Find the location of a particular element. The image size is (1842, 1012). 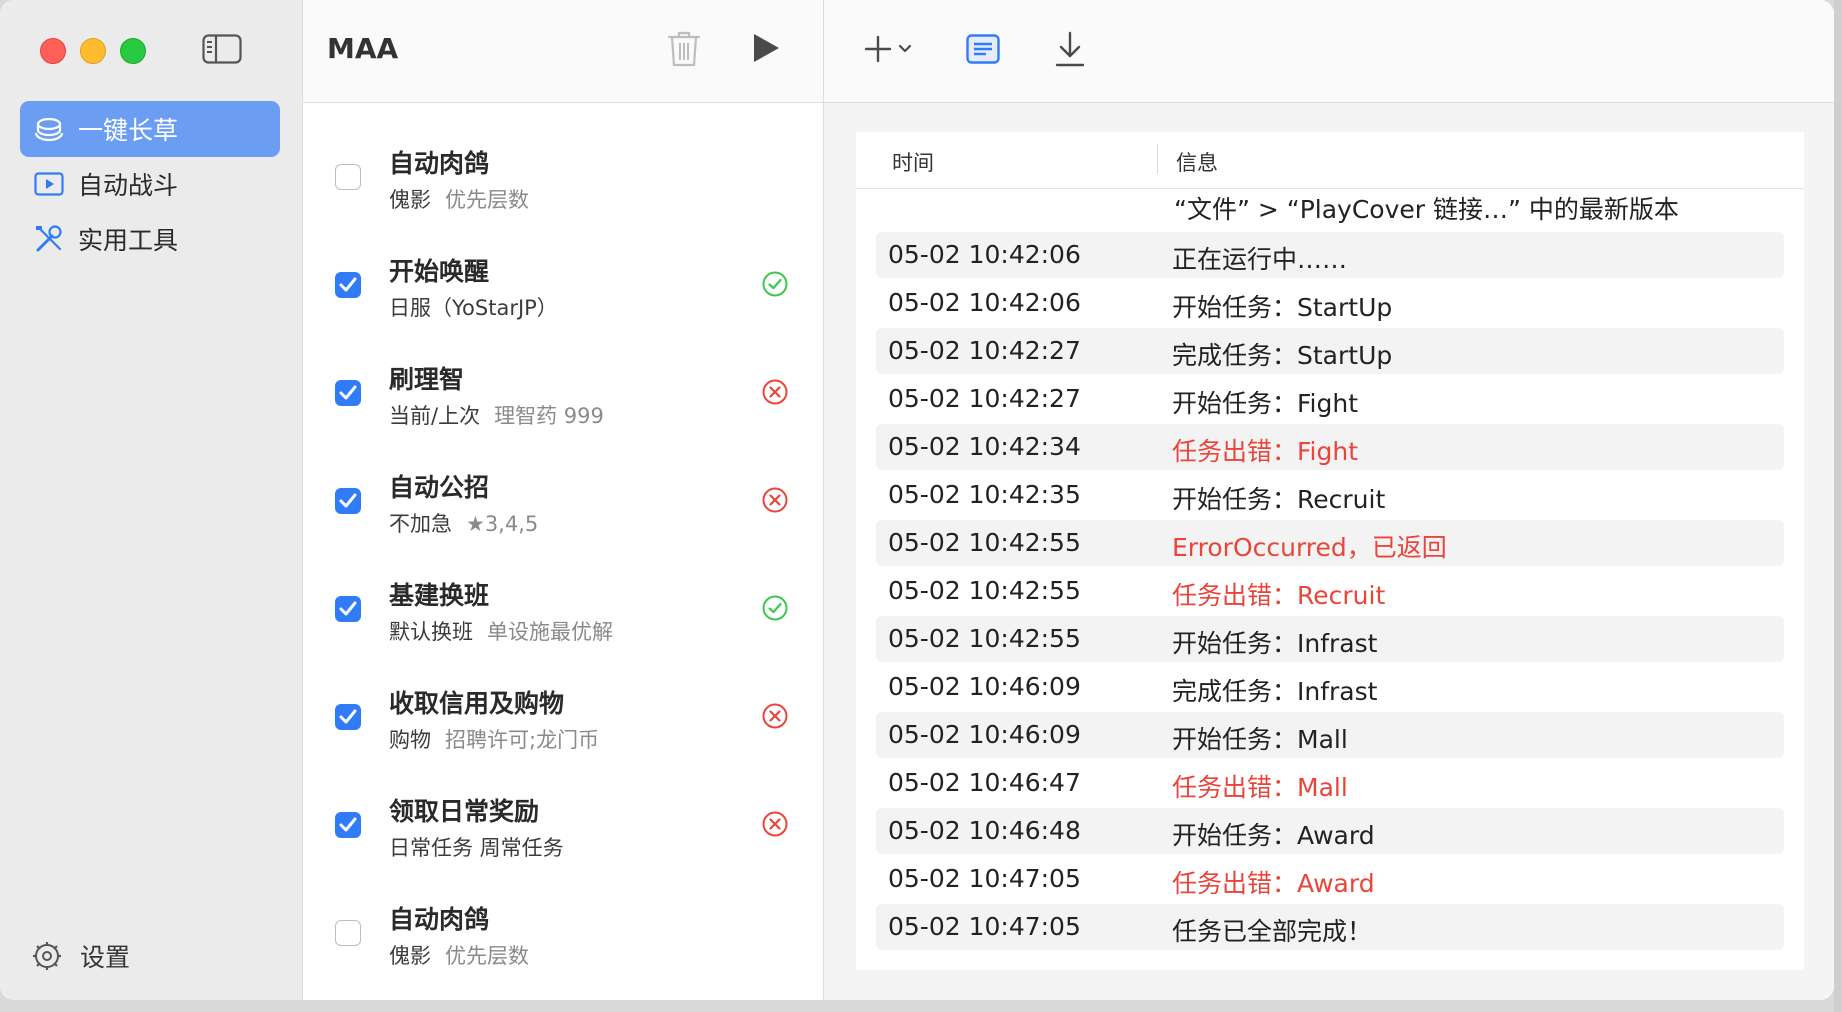

task-title: 开始唤醒 is located at coordinates (439, 271).